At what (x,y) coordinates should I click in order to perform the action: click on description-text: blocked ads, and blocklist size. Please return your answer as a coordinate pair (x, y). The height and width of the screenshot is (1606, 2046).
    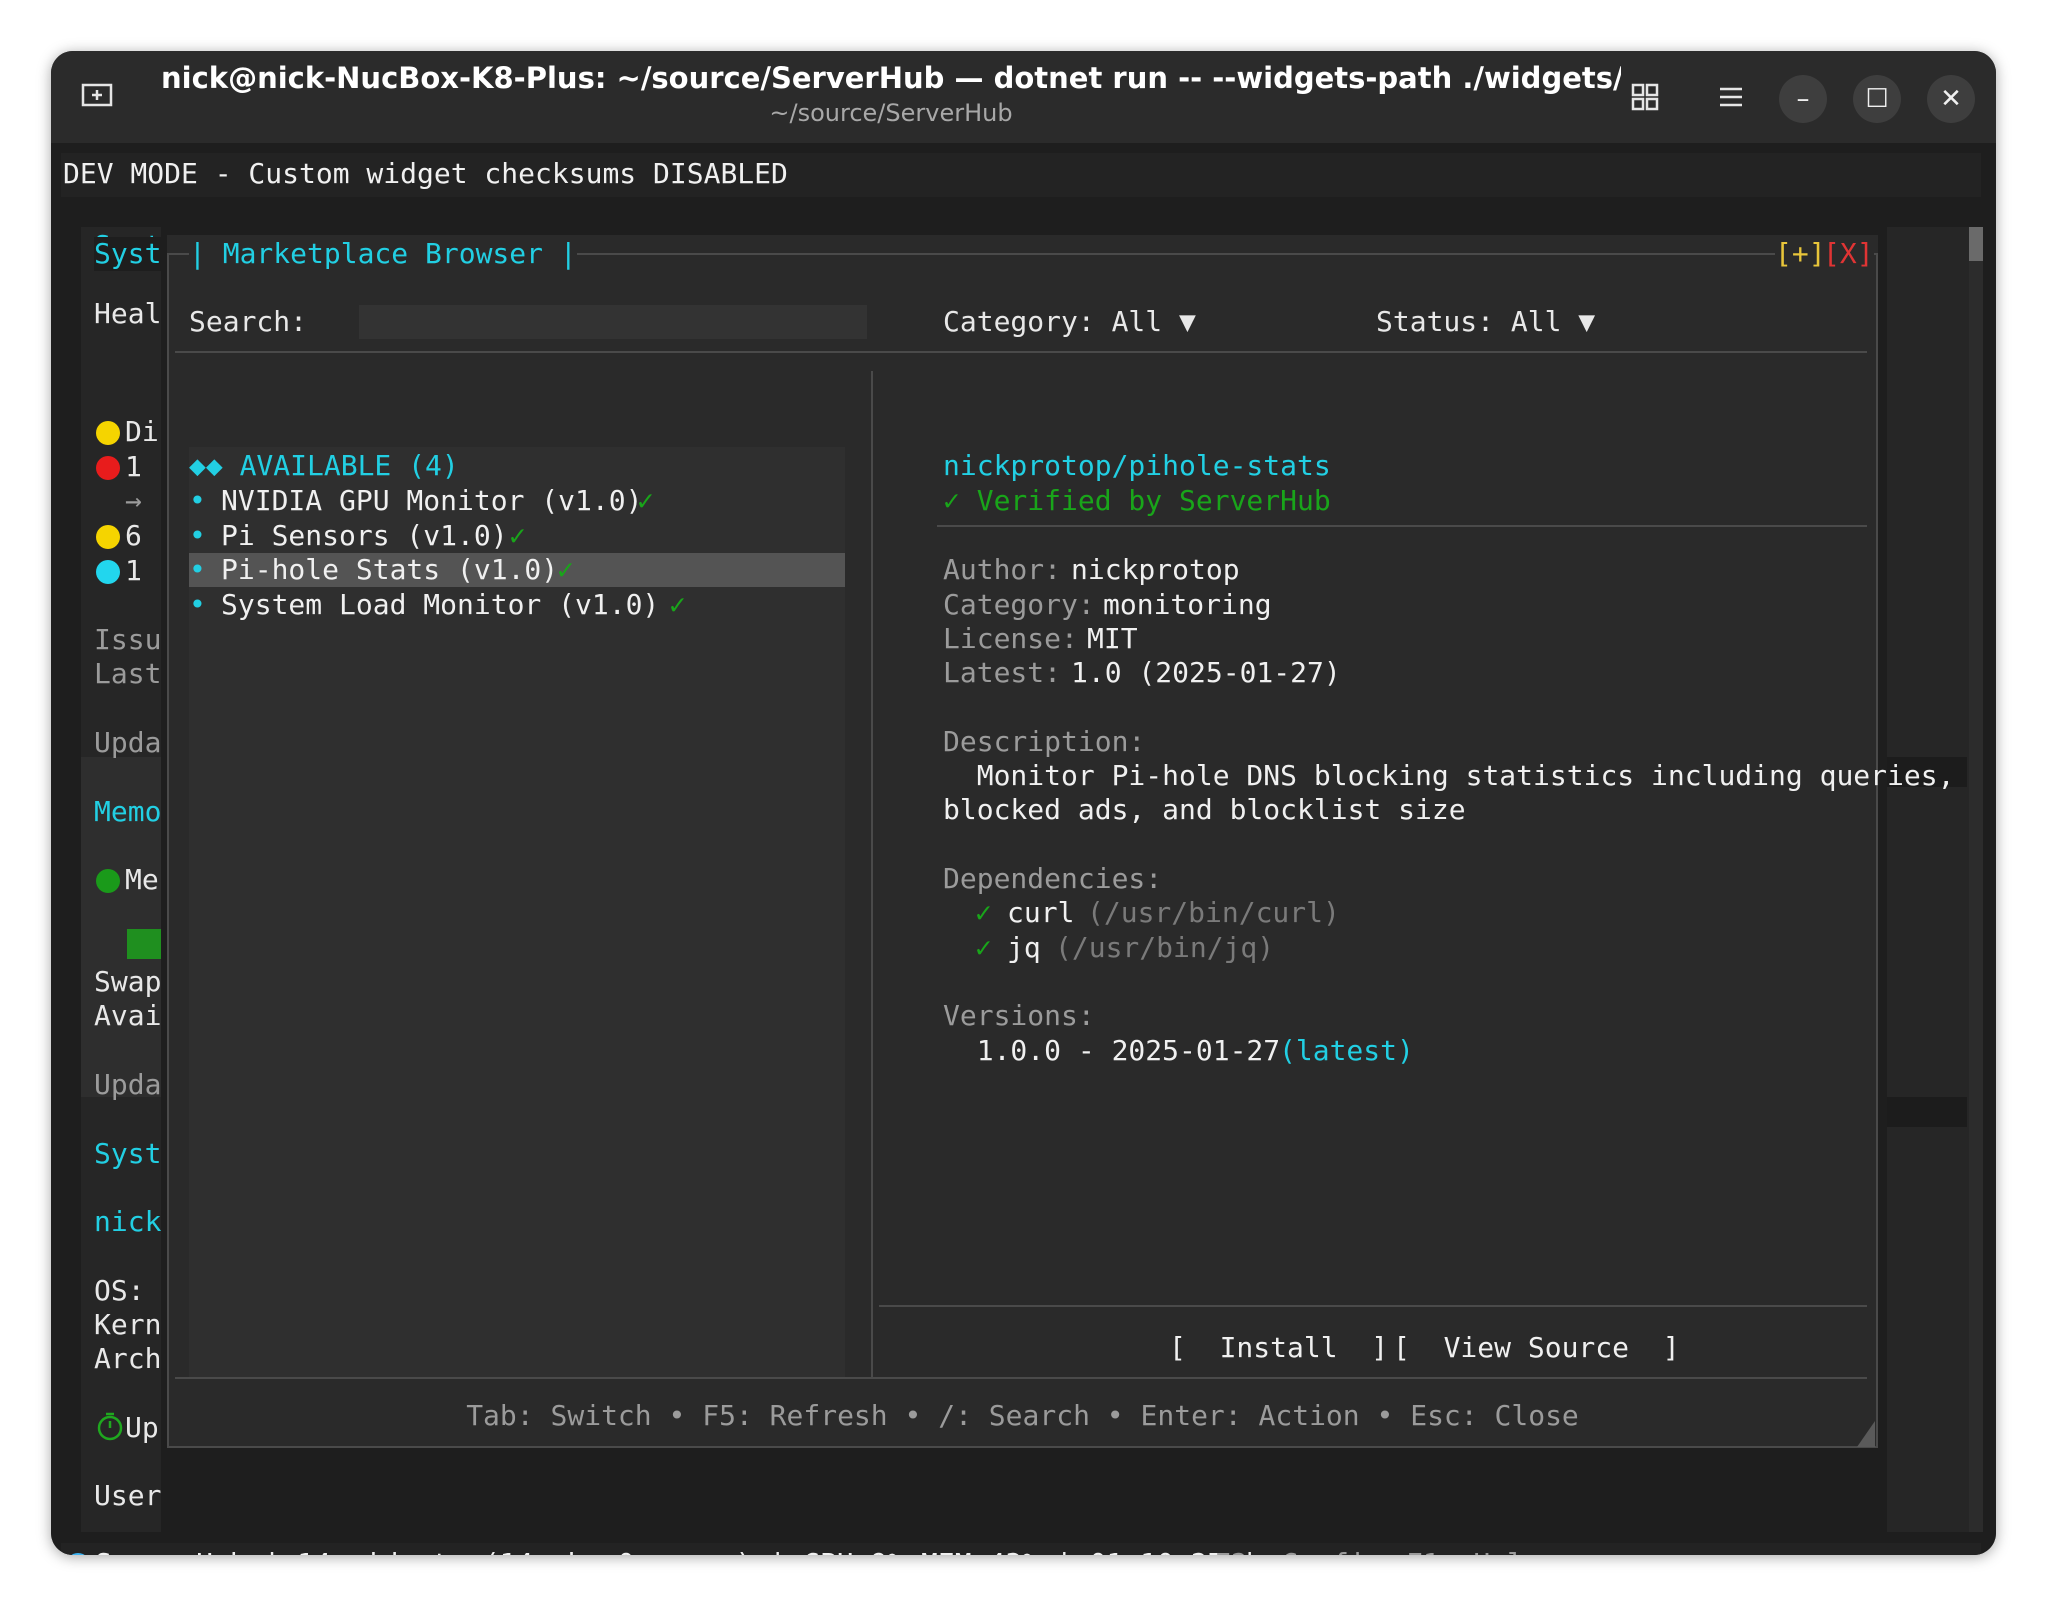
    Looking at the image, I should click on (1204, 809).